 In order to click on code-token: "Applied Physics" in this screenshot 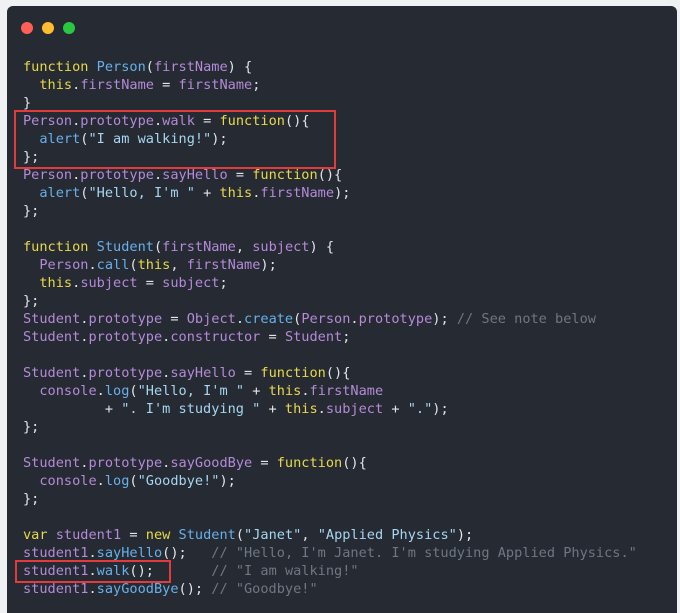, I will do `click(387, 535)`.